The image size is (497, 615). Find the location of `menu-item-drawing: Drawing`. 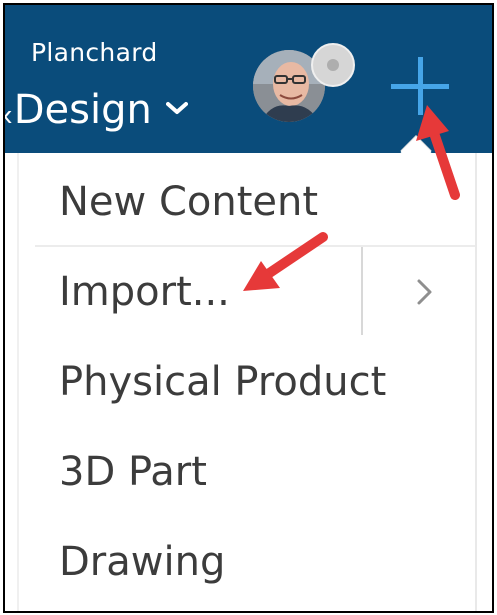

menu-item-drawing: Drawing is located at coordinates (247, 562).